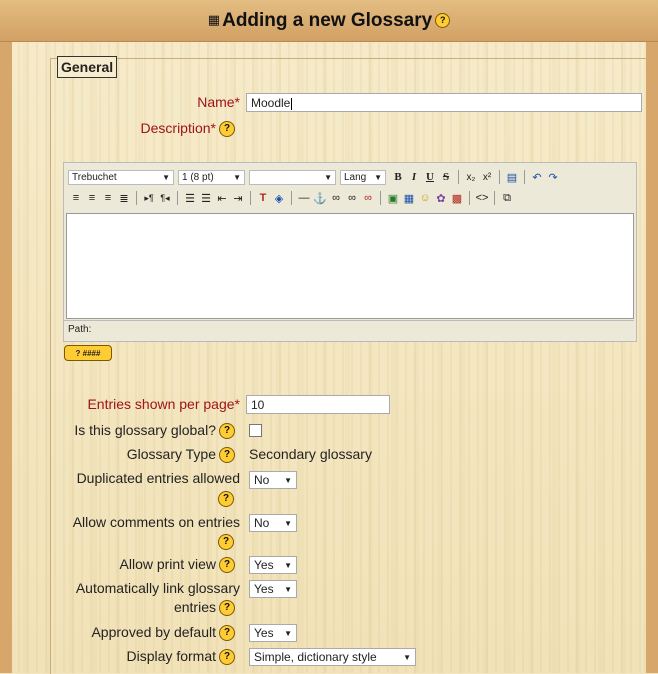  What do you see at coordinates (92, 198) in the screenshot?
I see `align-center-icon: ≡` at bounding box center [92, 198].